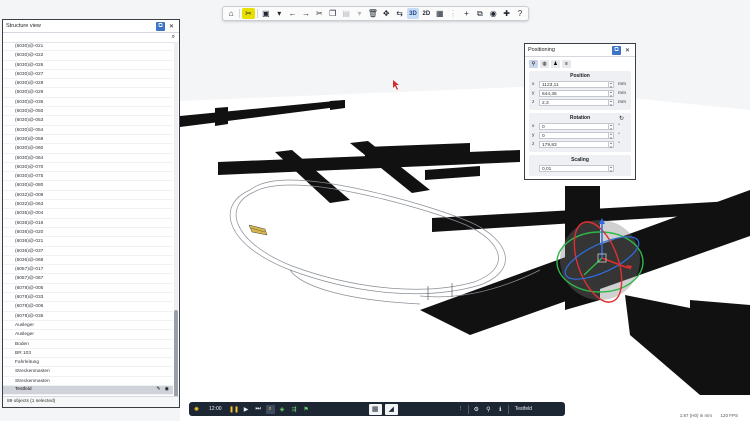 Image resolution: width=750 pixels, height=421 pixels. What do you see at coordinates (466, 13) in the screenshot?
I see `add-icon: +` at bounding box center [466, 13].